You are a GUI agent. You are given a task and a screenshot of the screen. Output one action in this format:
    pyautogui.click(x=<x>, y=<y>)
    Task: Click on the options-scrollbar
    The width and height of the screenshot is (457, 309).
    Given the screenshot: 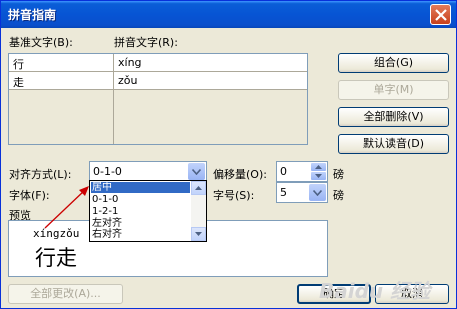 What is the action you would take?
    pyautogui.click(x=198, y=211)
    